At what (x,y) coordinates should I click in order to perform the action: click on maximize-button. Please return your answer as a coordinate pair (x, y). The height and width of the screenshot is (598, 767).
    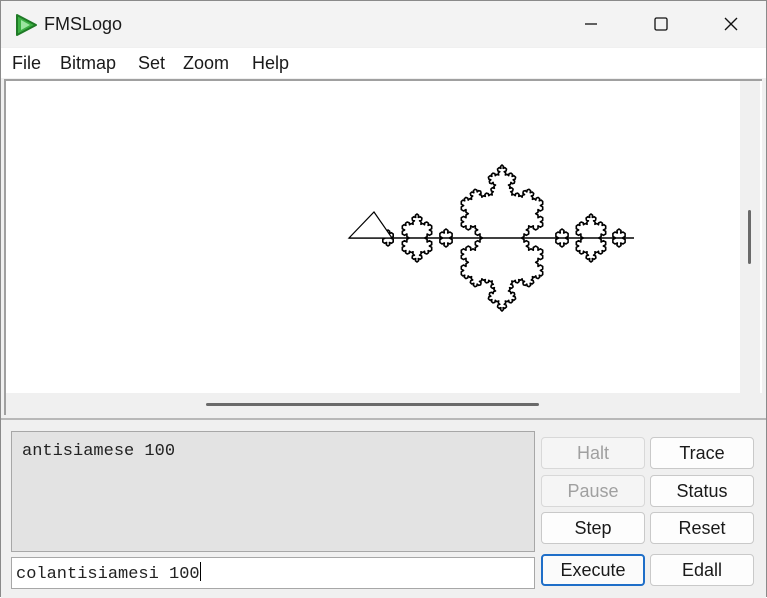
    Looking at the image, I should click on (661, 24).